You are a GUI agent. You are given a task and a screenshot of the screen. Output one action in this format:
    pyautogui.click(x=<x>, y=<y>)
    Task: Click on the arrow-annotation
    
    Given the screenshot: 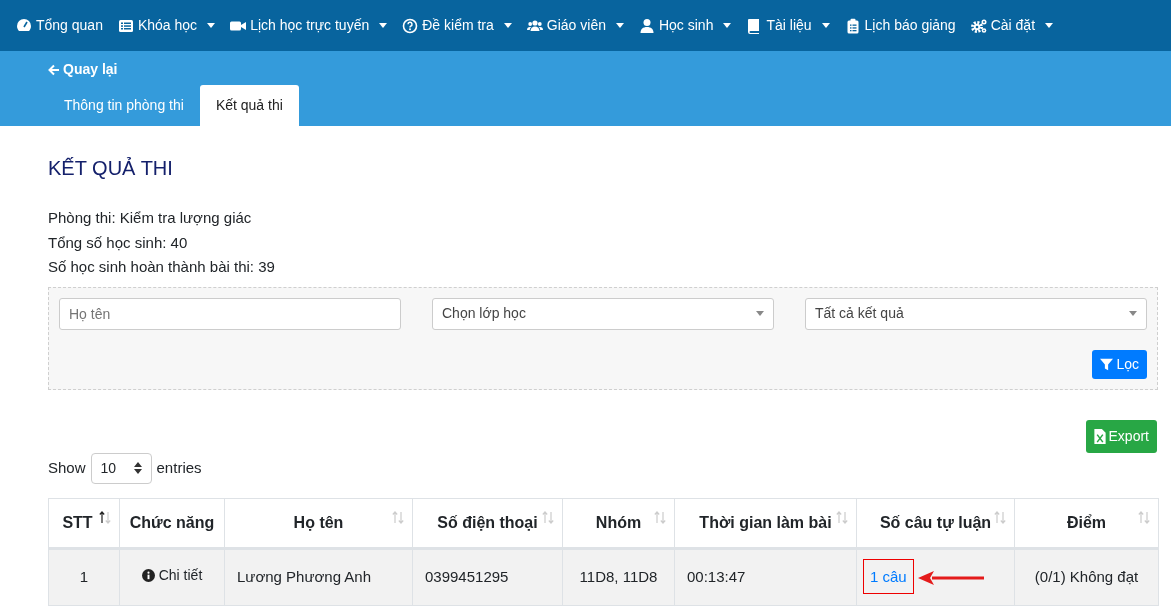 What is the action you would take?
    pyautogui.click(x=950, y=577)
    